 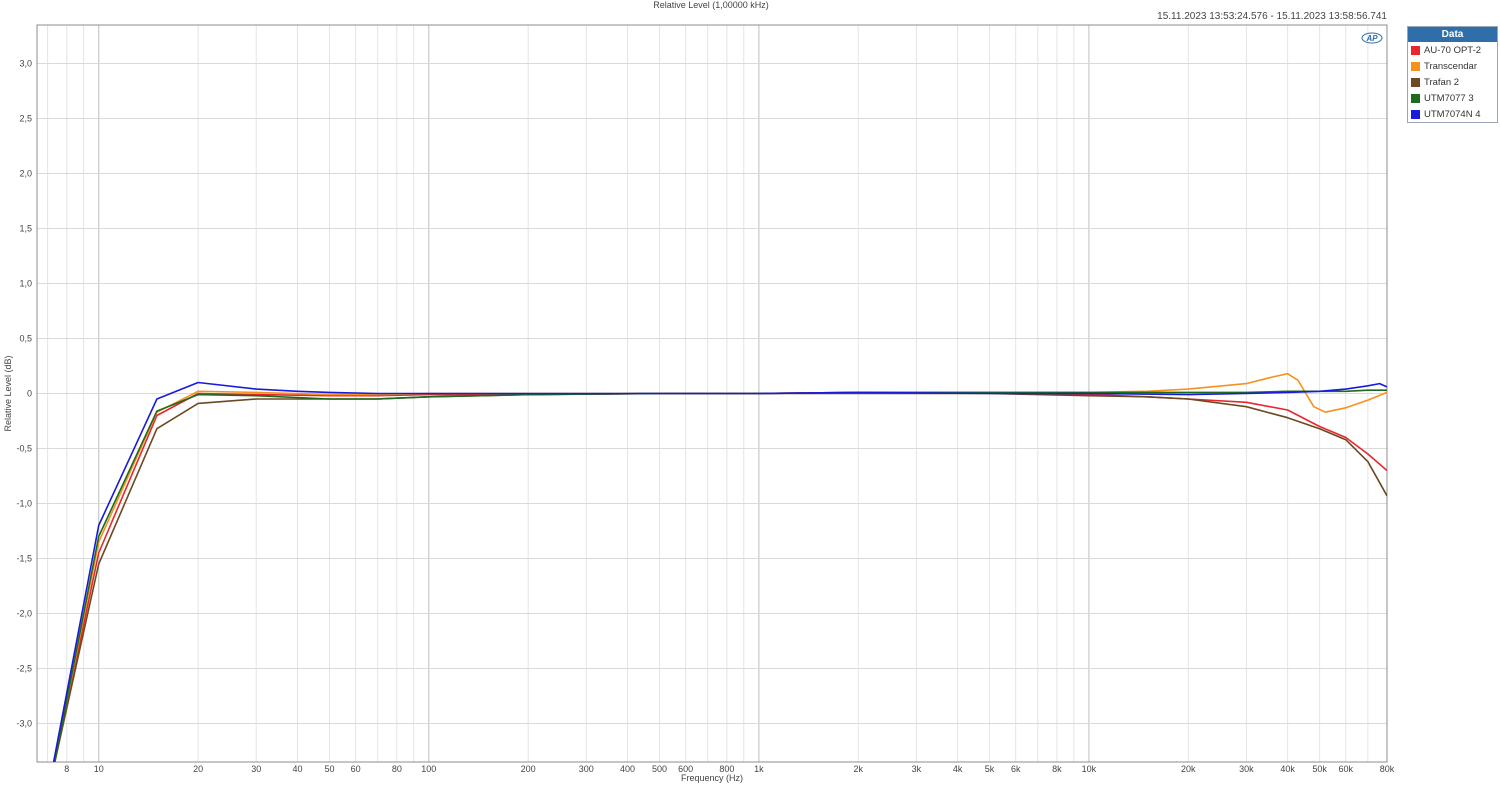 What do you see at coordinates (586, 769) in the screenshot?
I see `x-tick-label: 300` at bounding box center [586, 769].